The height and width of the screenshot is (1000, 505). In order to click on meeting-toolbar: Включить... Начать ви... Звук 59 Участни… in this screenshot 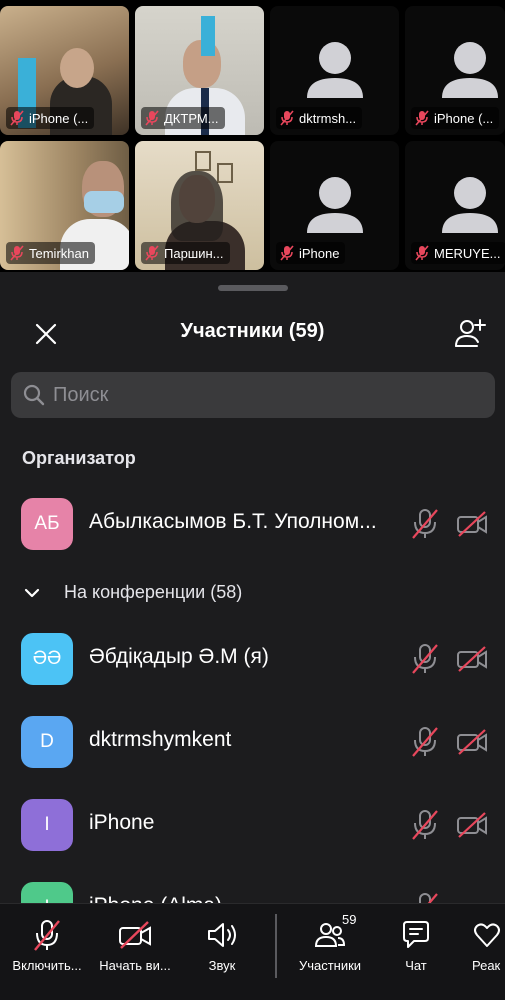, I will do `click(252, 951)`.